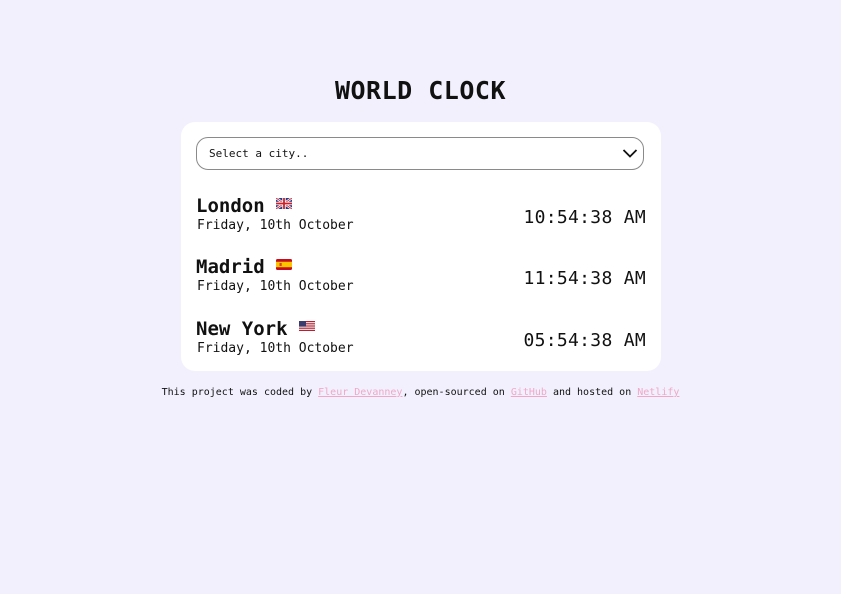 This screenshot has height=594, width=841. What do you see at coordinates (456, 392) in the screenshot?
I see `footer-text: , open-sourced on` at bounding box center [456, 392].